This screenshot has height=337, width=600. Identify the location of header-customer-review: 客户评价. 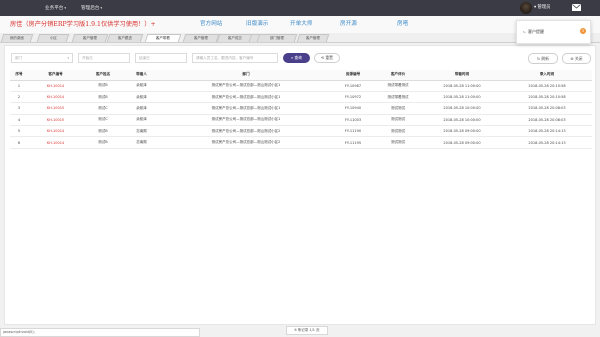
(398, 75).